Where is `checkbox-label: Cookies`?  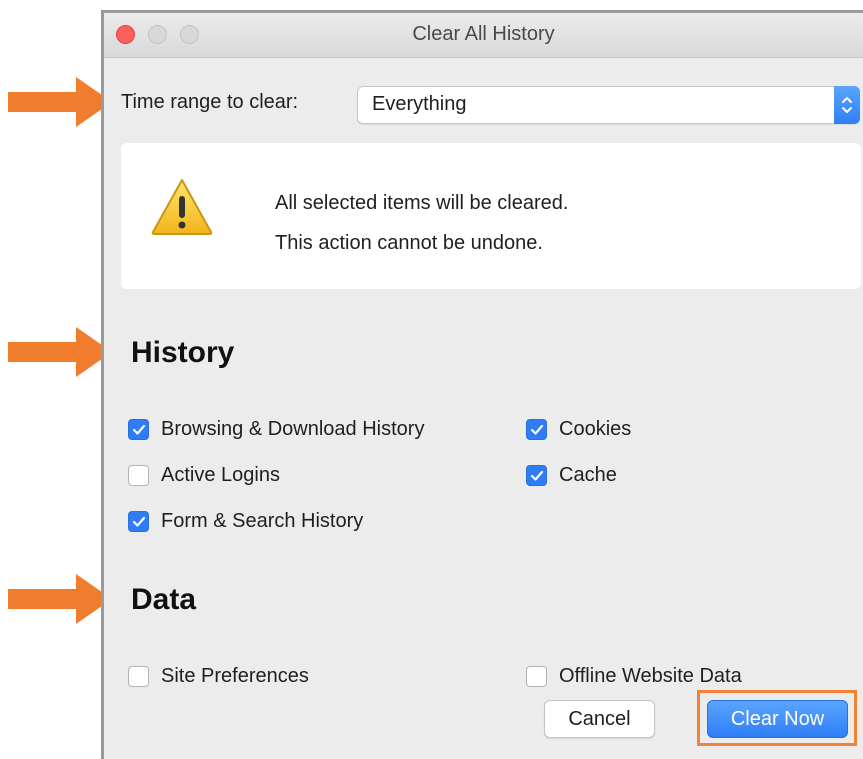 checkbox-label: Cookies is located at coordinates (595, 429).